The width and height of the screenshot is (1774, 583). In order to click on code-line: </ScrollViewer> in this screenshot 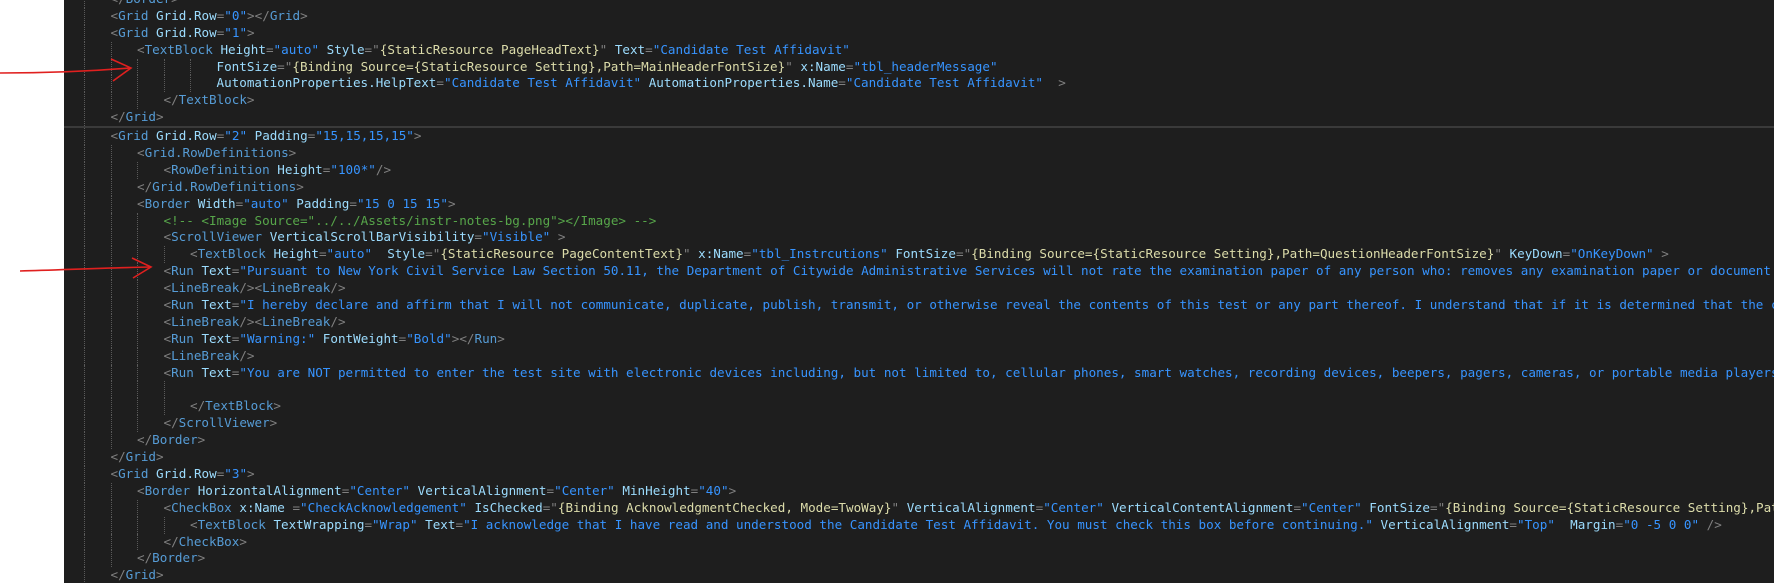, I will do `click(919, 424)`.